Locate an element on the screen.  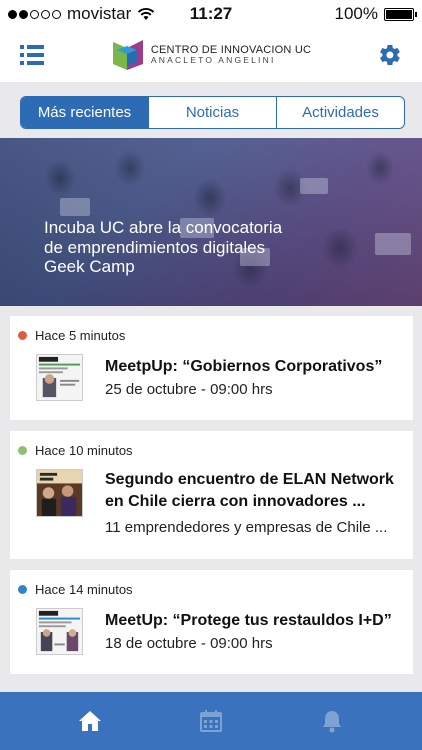
card-subtitle: 25 de octubre - 09:00 hrs is located at coordinates (189, 389).